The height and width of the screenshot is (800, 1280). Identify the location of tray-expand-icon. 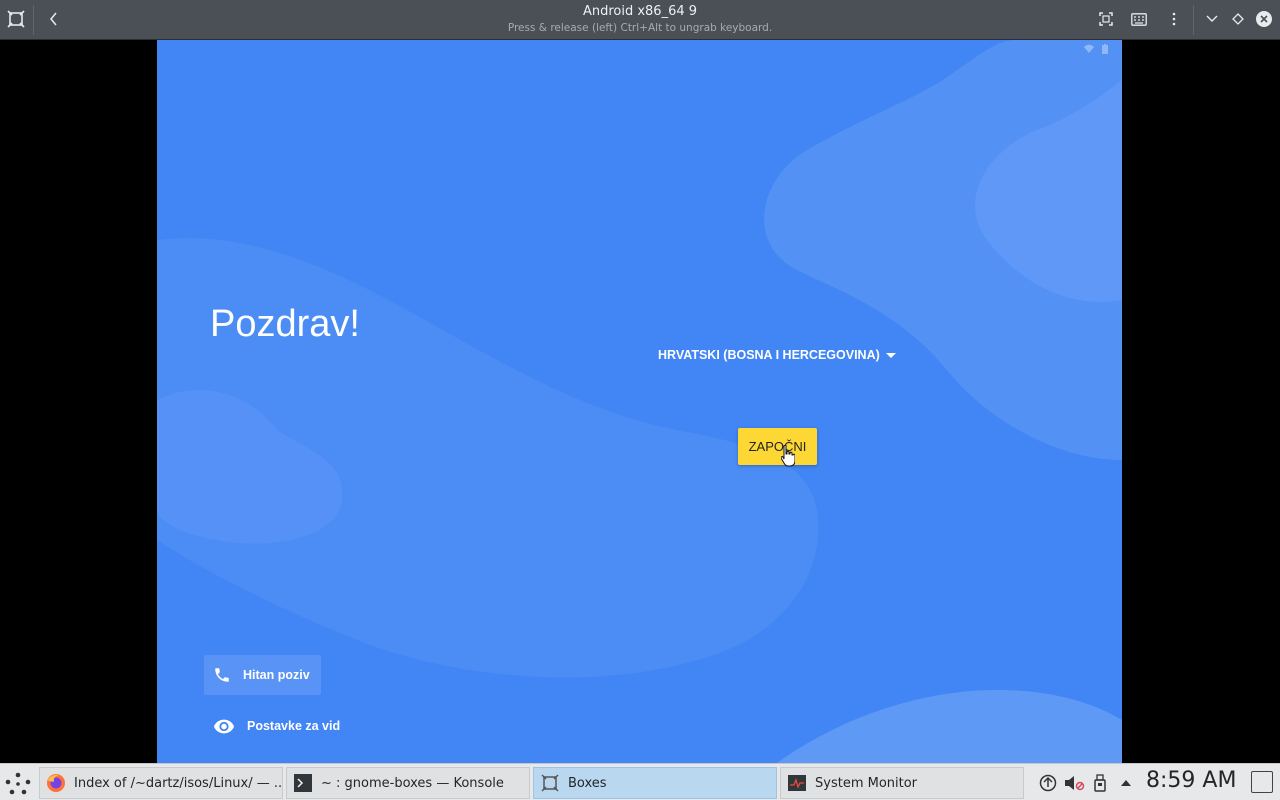
(1126, 783).